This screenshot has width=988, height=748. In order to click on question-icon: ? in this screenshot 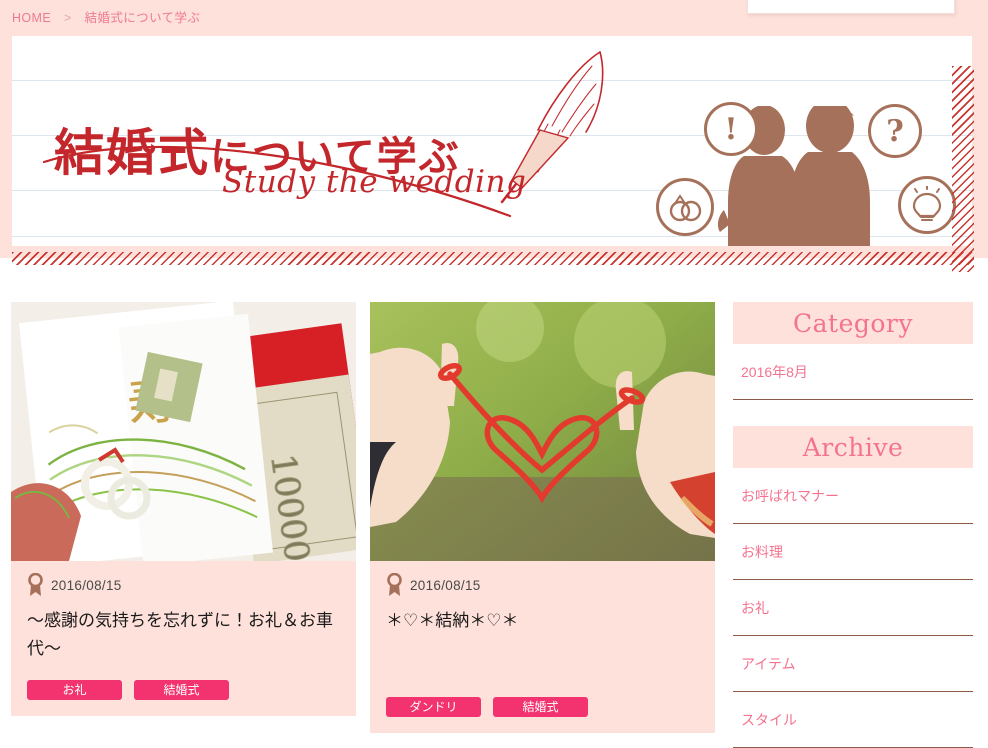, I will do `click(895, 131)`.